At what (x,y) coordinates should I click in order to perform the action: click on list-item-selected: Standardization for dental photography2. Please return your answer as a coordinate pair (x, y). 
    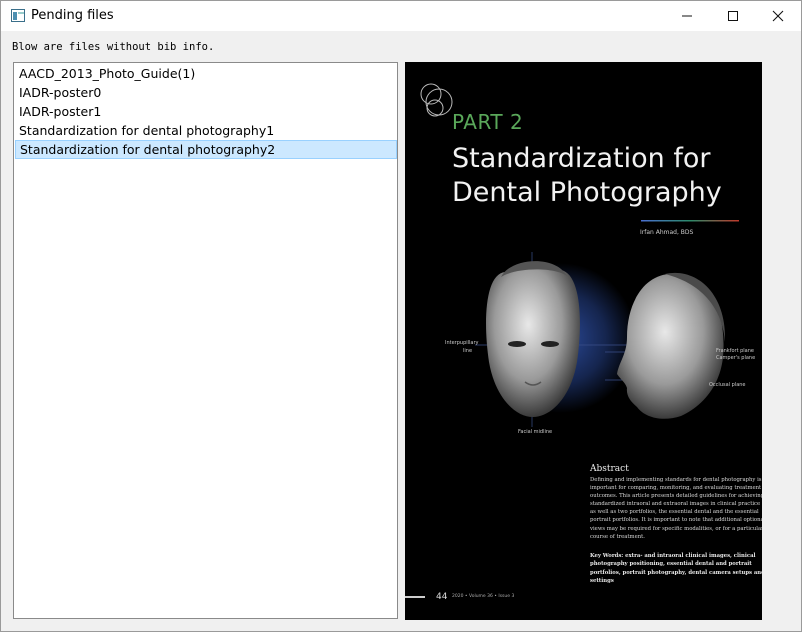
    Looking at the image, I should click on (206, 149).